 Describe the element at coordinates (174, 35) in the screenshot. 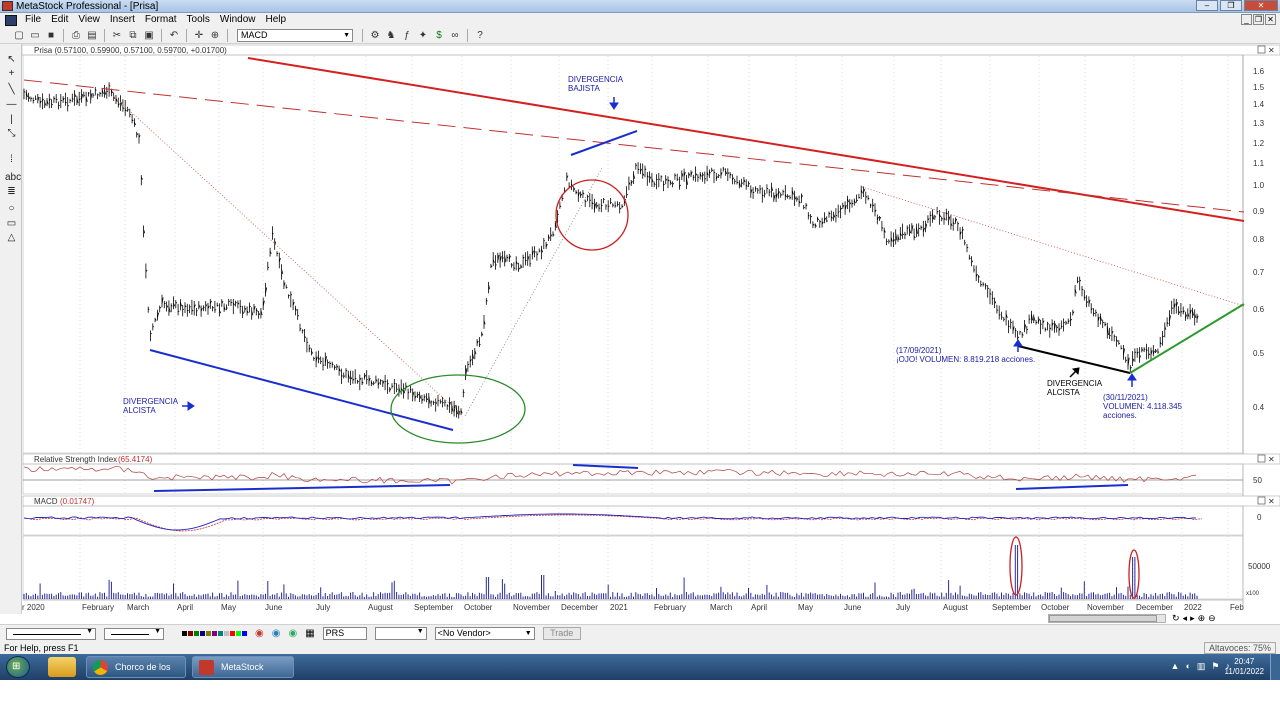

I see `undo-icon: ↶` at that location.